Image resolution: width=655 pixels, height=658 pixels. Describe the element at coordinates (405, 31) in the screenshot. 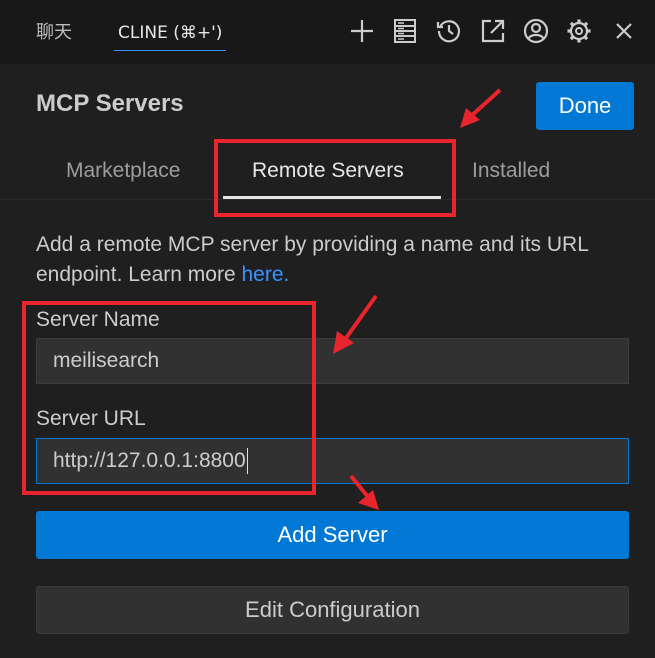

I see `server-list-icon` at that location.